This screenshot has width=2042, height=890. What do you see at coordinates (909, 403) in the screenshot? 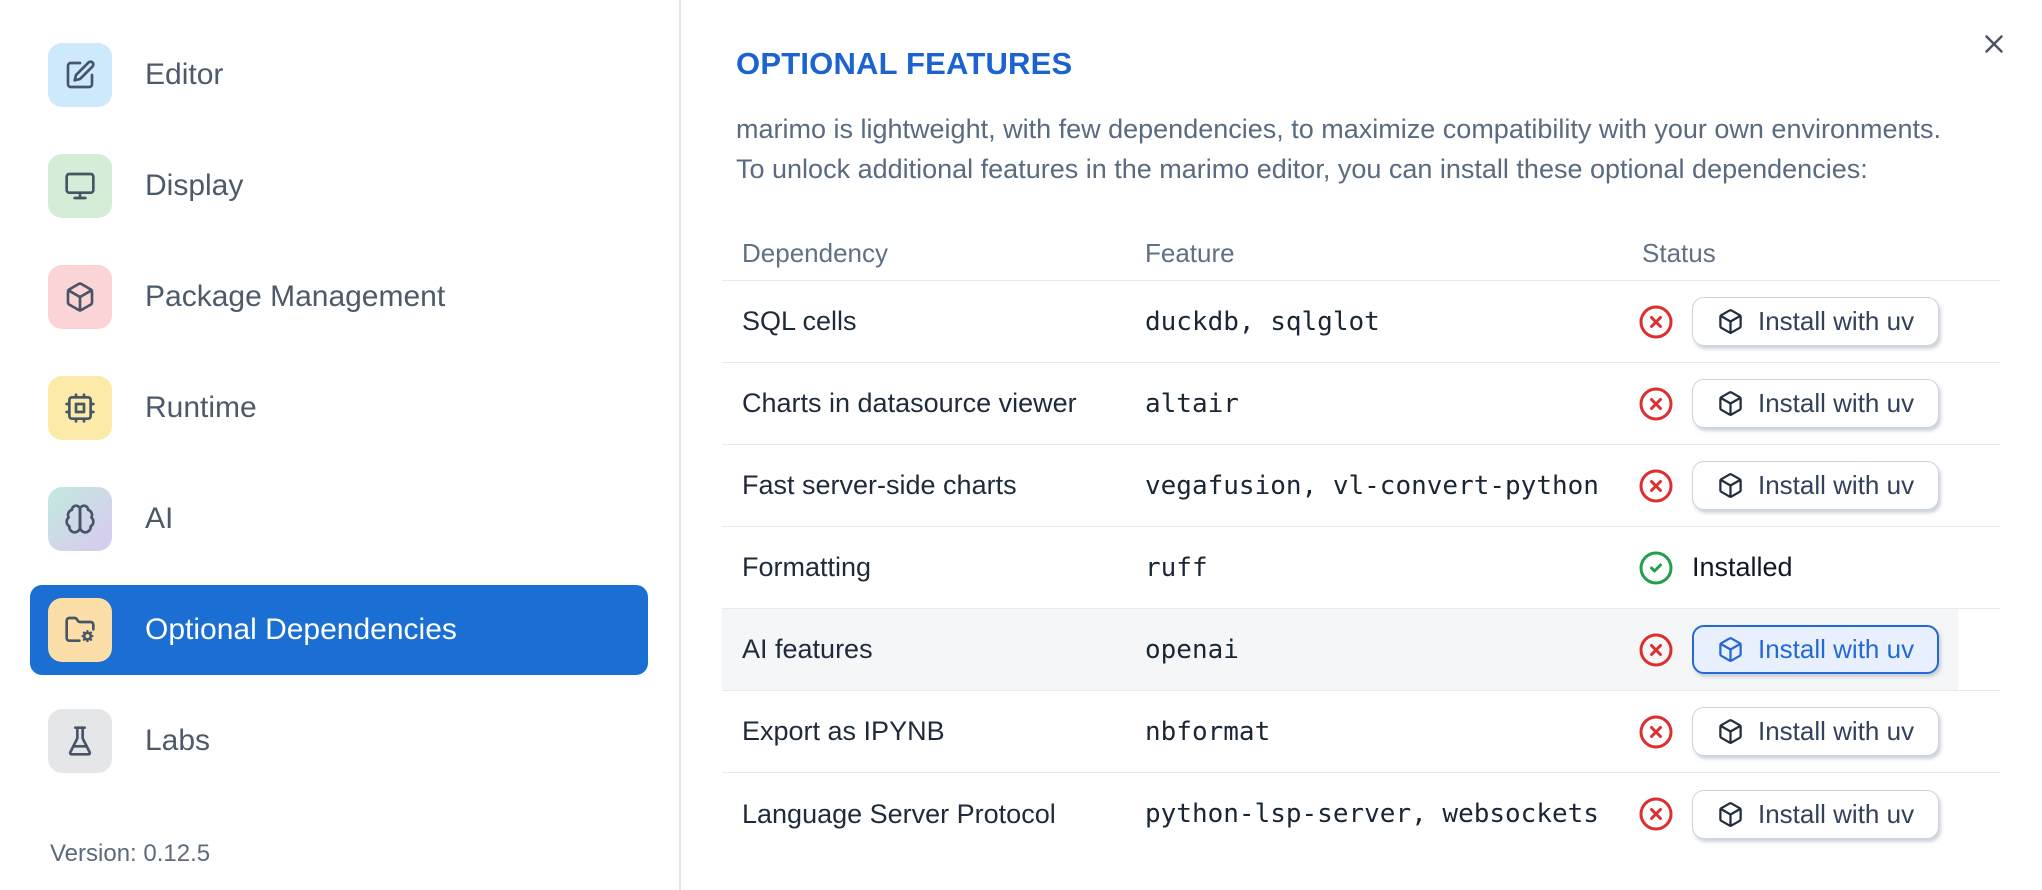
I see `dependency-cell: Charts in datasource viewer` at bounding box center [909, 403].